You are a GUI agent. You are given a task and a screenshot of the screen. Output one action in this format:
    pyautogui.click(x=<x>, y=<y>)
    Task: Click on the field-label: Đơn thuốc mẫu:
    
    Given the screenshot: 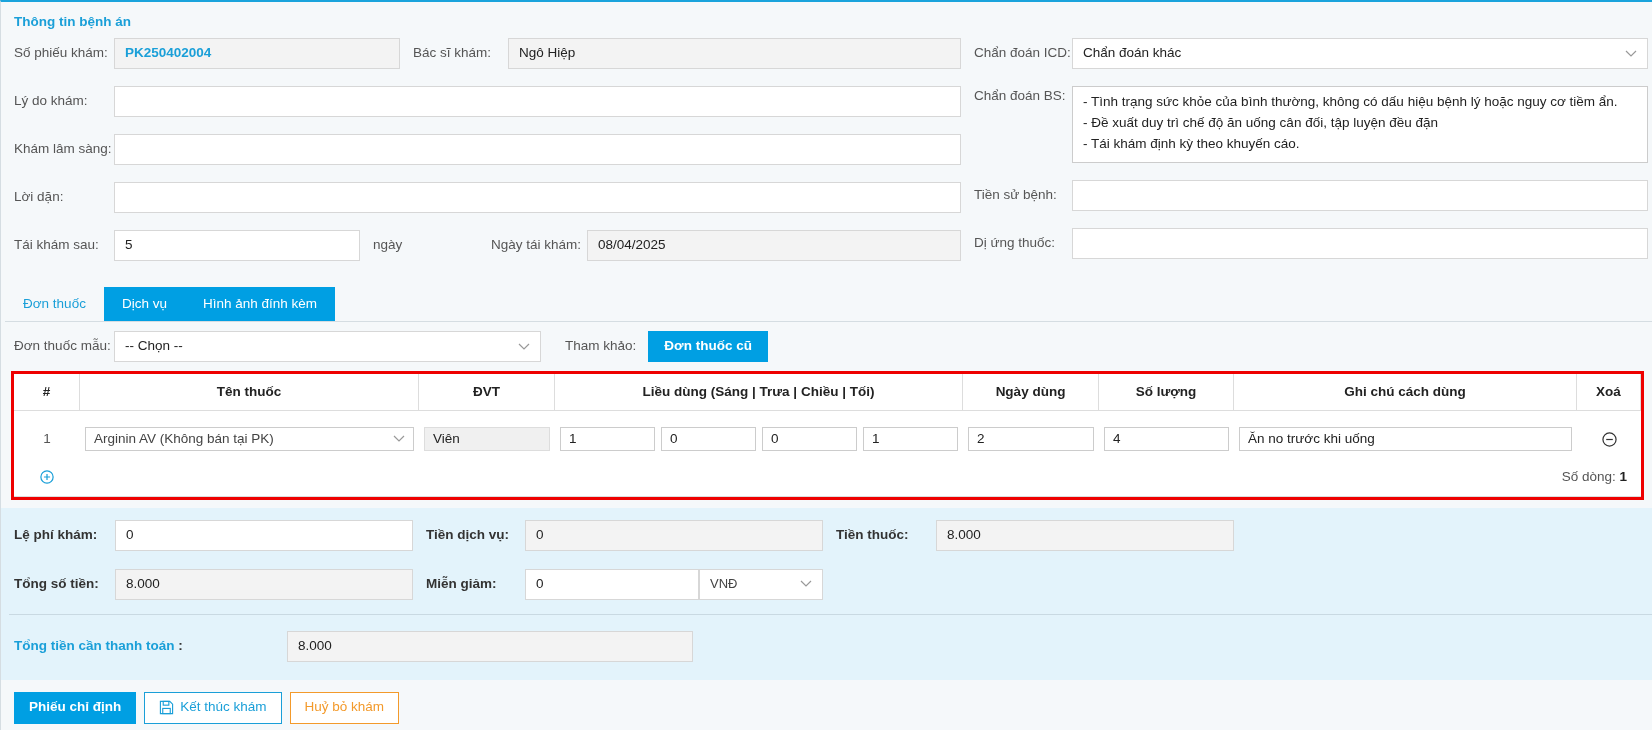 What is the action you would take?
    pyautogui.click(x=63, y=346)
    